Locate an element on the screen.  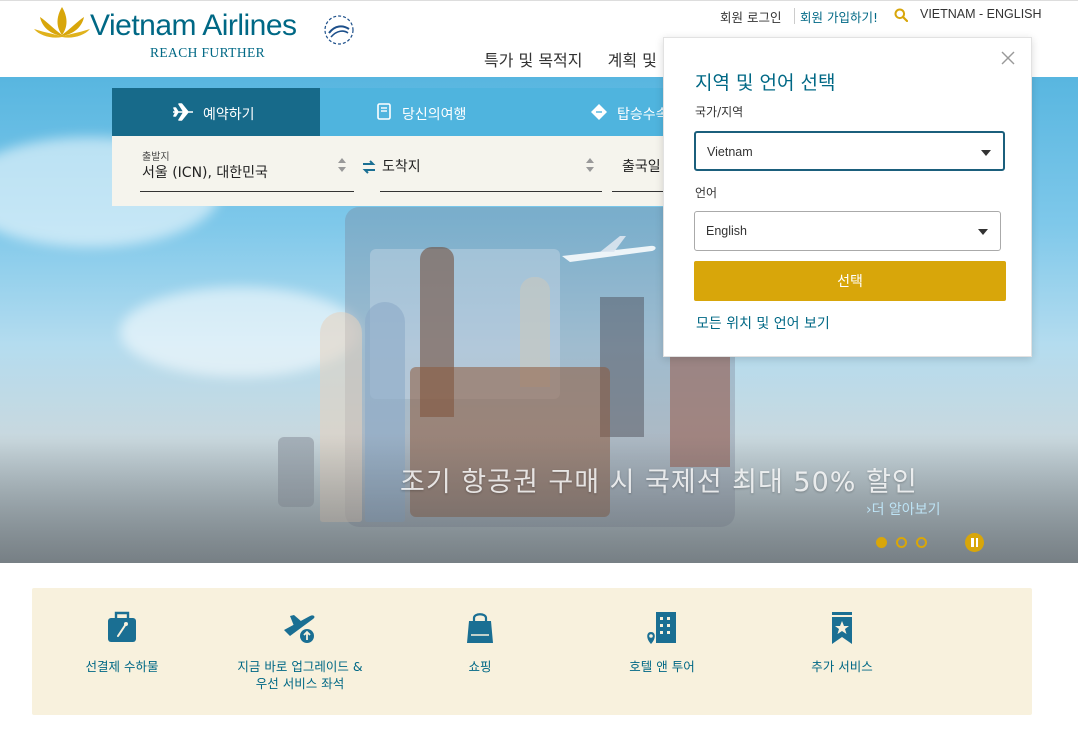
join-link: 회원 가입하기! is located at coordinates (839, 16).